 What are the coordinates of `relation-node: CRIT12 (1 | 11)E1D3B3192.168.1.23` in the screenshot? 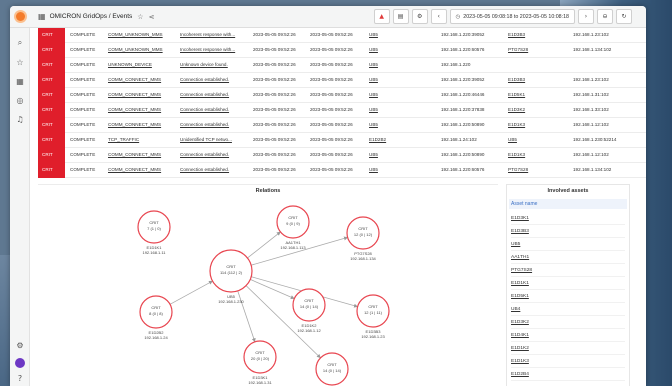 It's located at (373, 316).